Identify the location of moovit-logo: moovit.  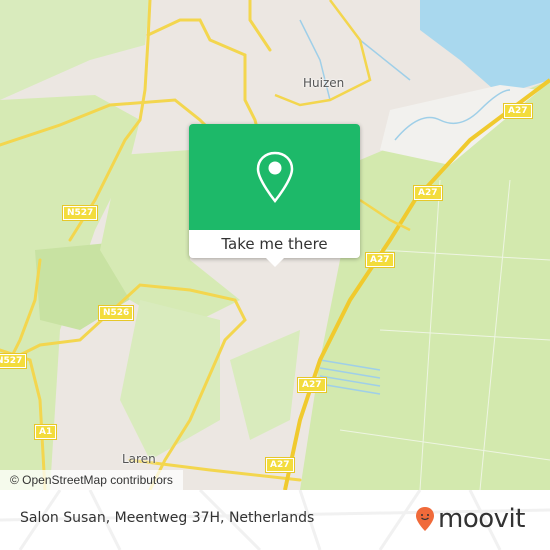
(470, 519).